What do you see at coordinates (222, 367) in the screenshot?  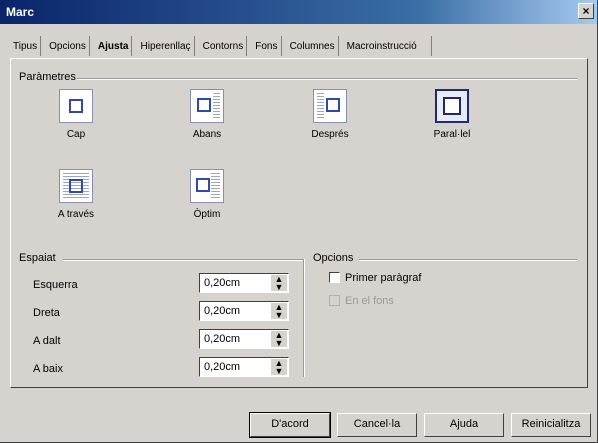 I see `bottom-spacing-value: 0,20cm` at bounding box center [222, 367].